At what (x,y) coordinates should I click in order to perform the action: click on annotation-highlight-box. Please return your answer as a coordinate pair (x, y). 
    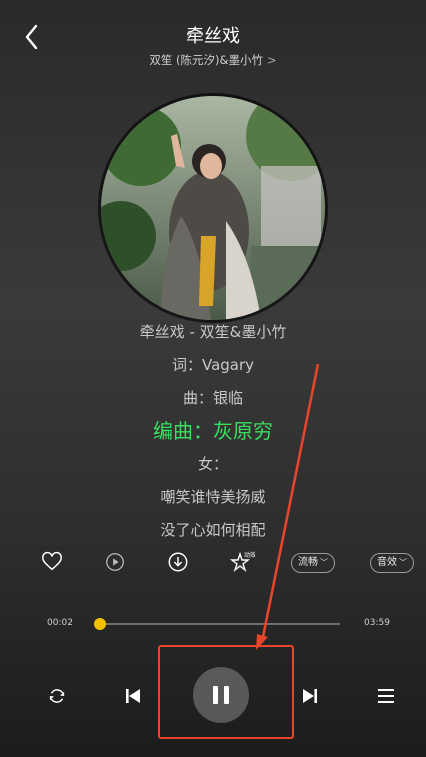
    Looking at the image, I should click on (226, 692).